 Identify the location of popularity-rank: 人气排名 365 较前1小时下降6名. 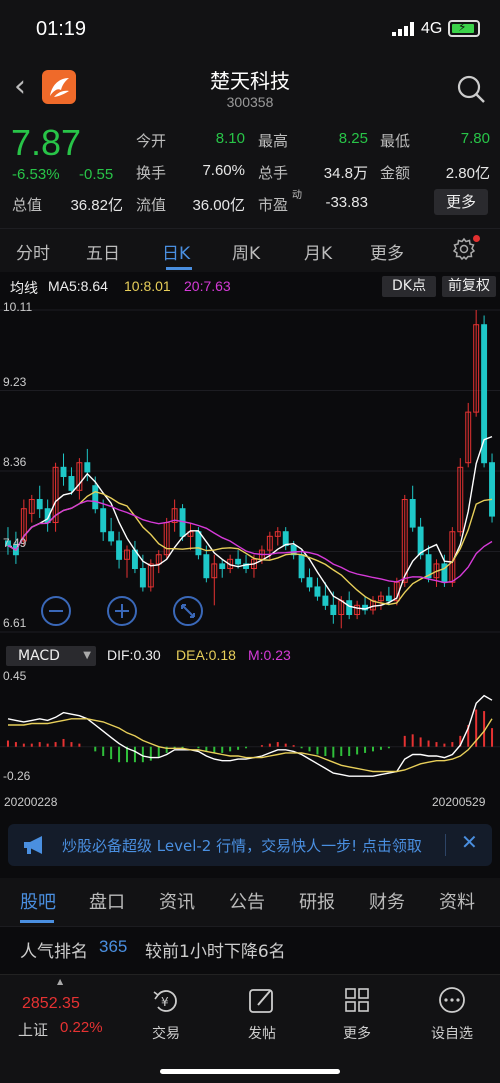
(250, 949).